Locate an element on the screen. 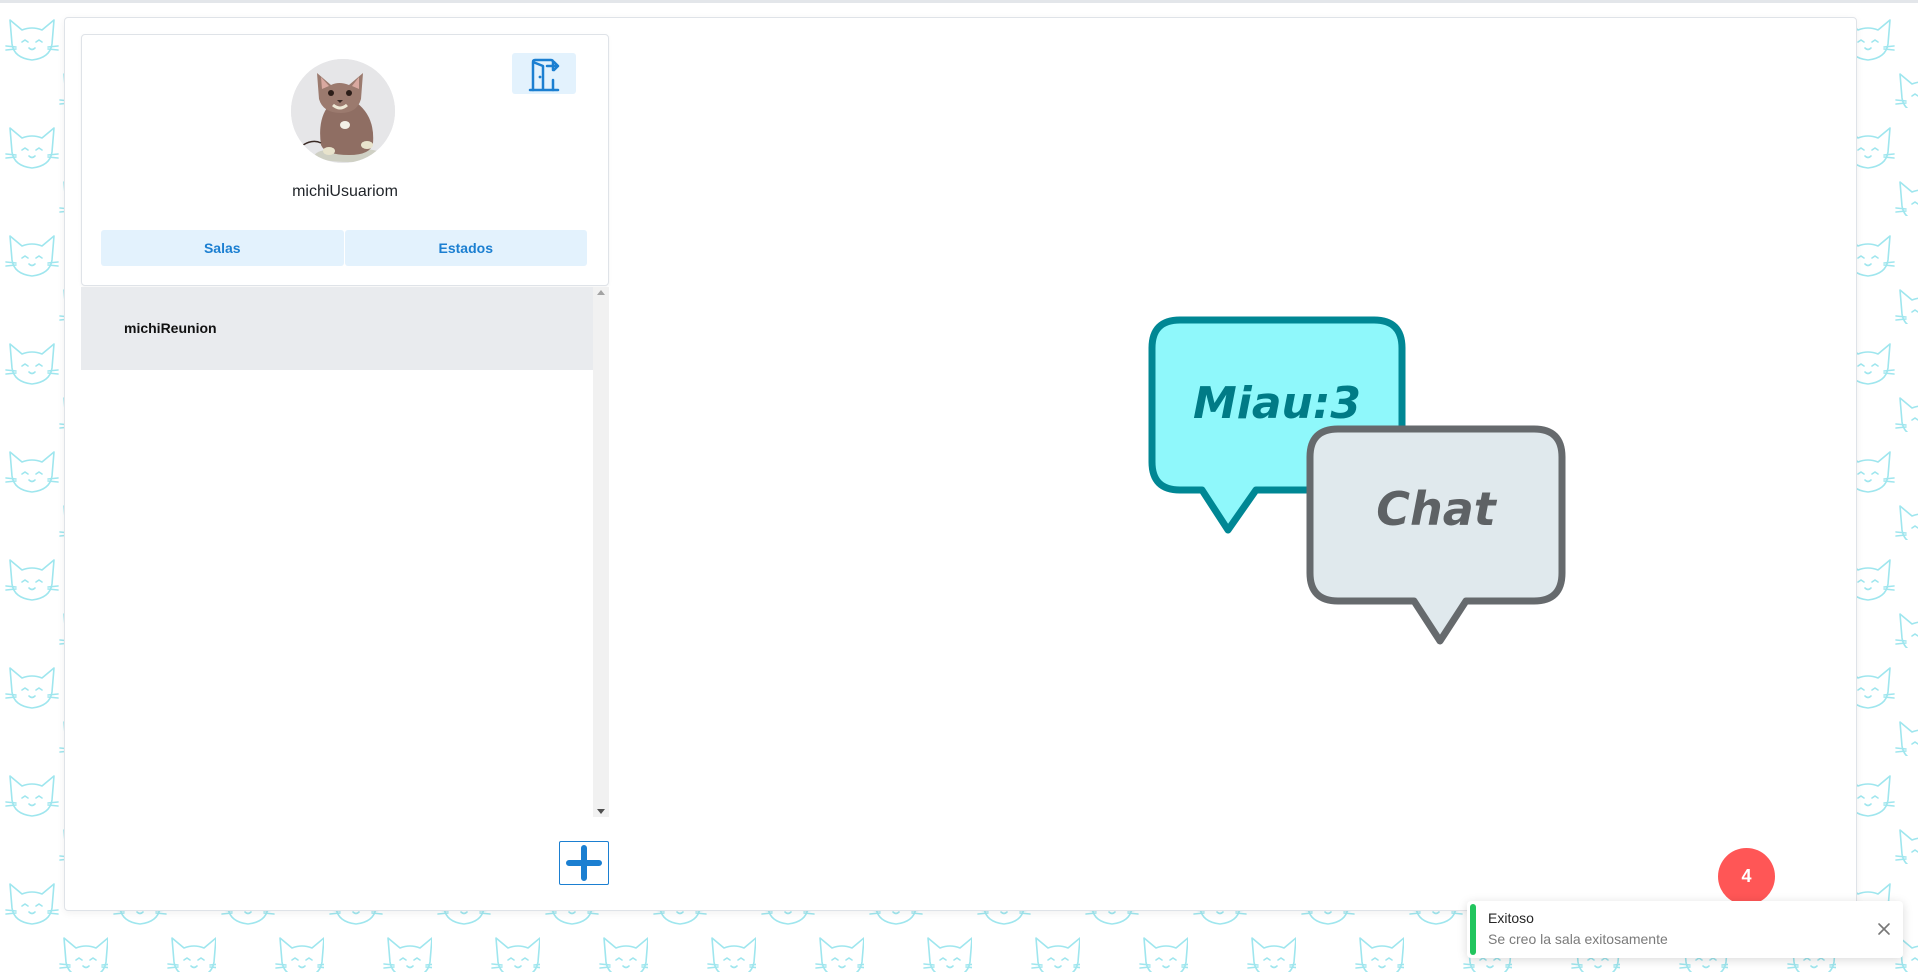 Image resolution: width=1918 pixels, height=974 pixels. tab-salas: Salas is located at coordinates (222, 248).